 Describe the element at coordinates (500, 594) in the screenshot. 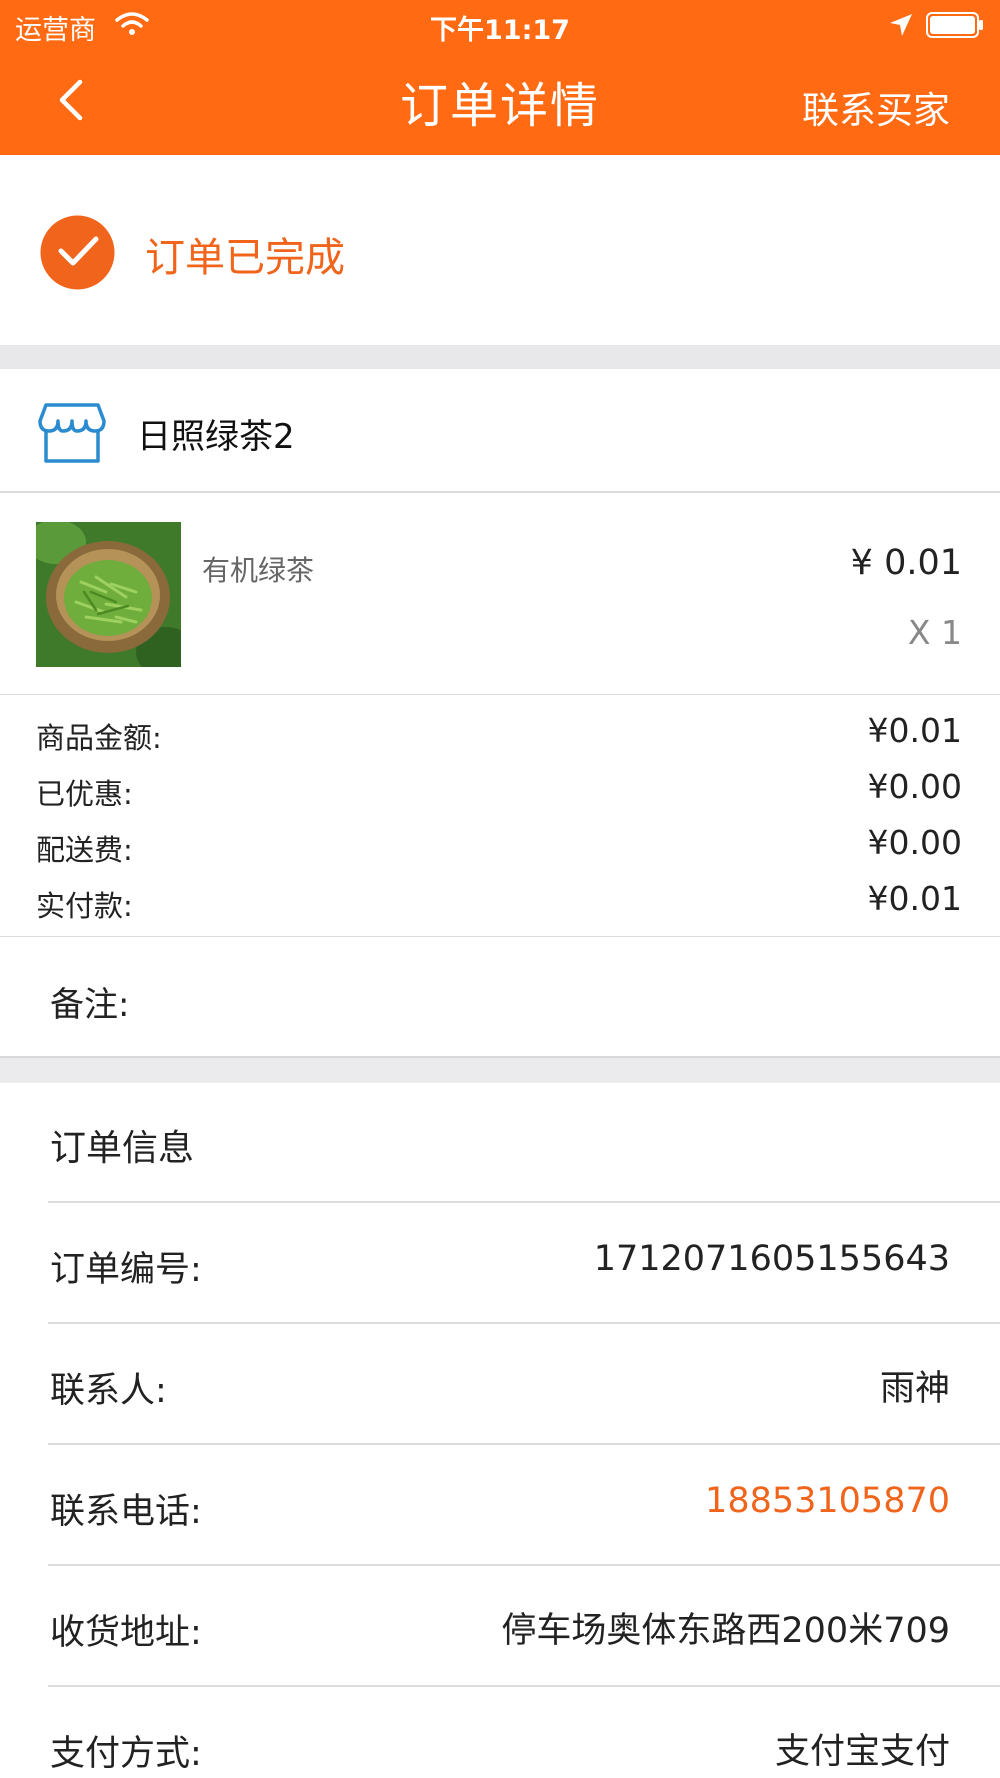

I see `product-item: 有机绿茶 ¥ 0.01 X 1` at that location.